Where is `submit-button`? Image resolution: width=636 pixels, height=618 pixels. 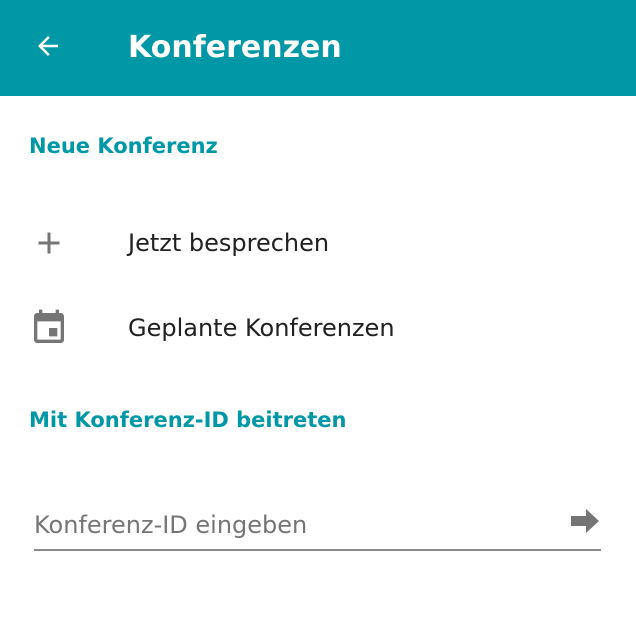 submit-button is located at coordinates (585, 523).